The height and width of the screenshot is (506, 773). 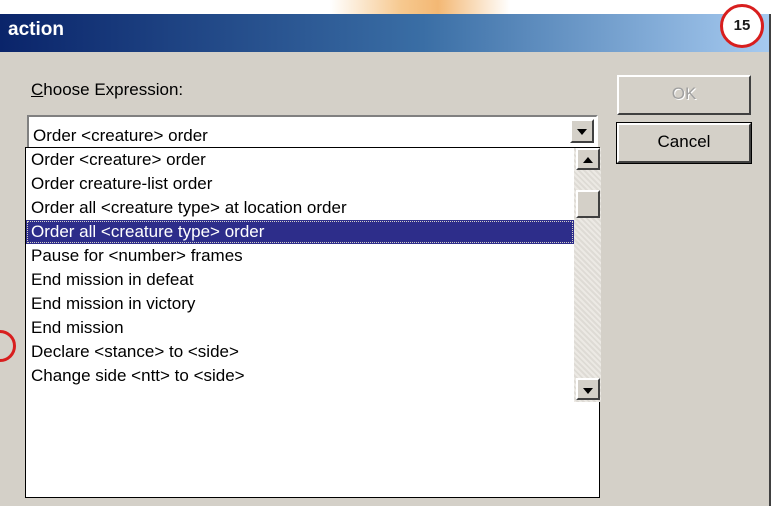 I want to click on list-item: Pause for <number> frames, so click(x=300, y=256).